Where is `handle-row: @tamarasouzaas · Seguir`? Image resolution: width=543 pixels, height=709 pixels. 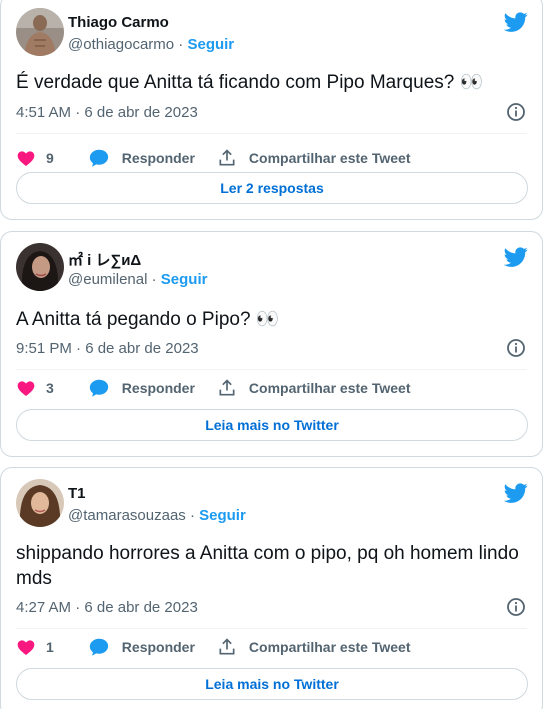
handle-row: @tamarasouzaas · Seguir is located at coordinates (157, 515).